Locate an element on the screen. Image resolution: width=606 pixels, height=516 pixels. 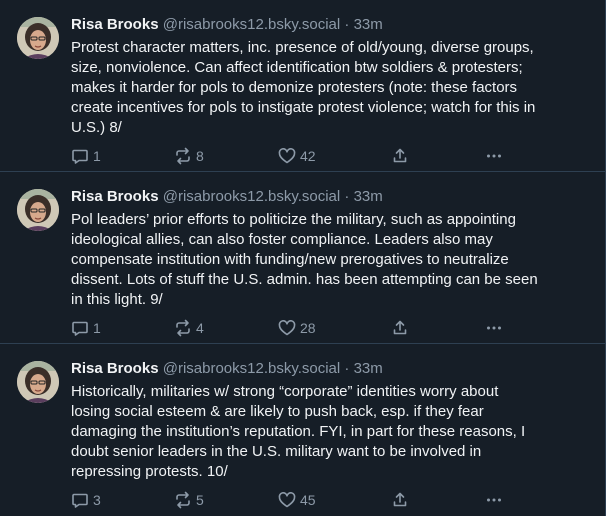
post-actions: 1 4 28 is located at coordinates (291, 328).